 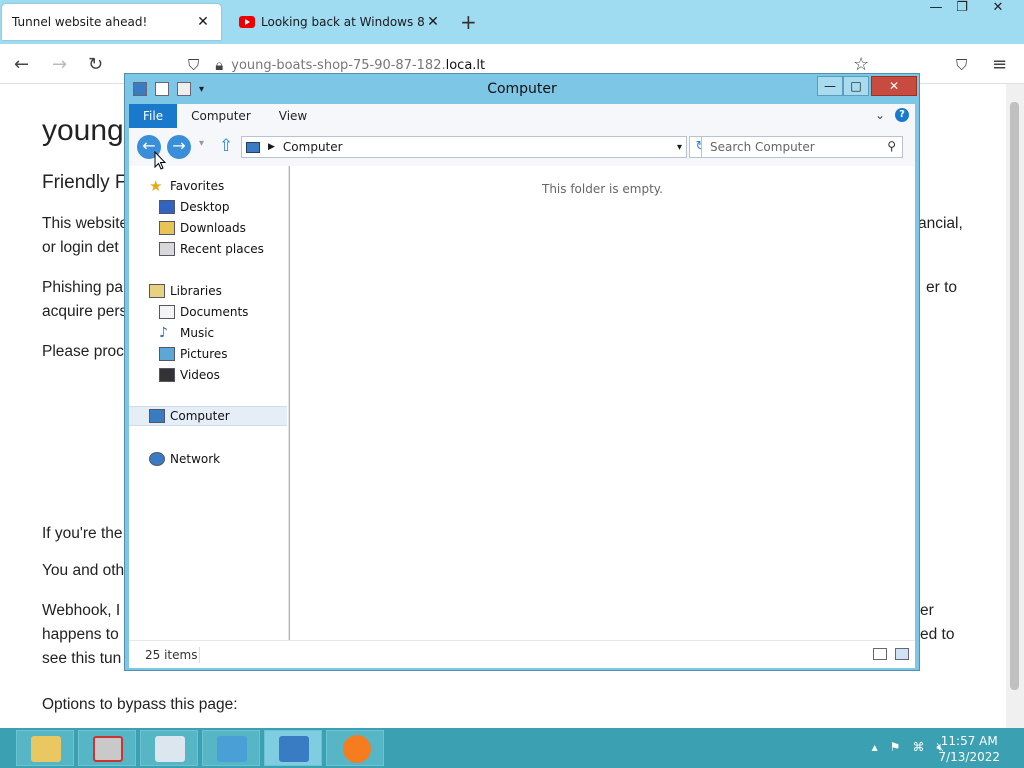 I want to click on search-placeholder: Search Computer, so click(x=762, y=147).